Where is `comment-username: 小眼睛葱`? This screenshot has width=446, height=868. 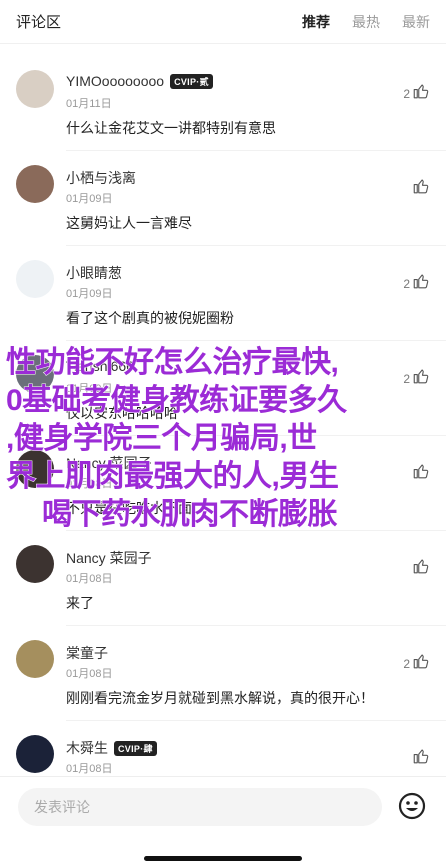
comment-username: 小眼睛葱 is located at coordinates (94, 273).